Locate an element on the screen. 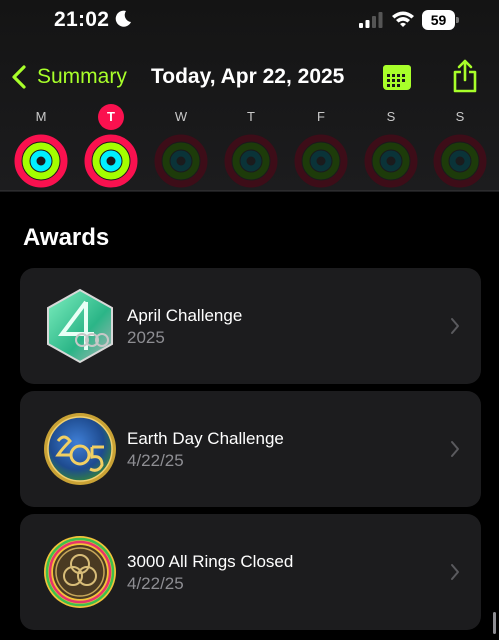  day-monday: M is located at coordinates (41, 146).